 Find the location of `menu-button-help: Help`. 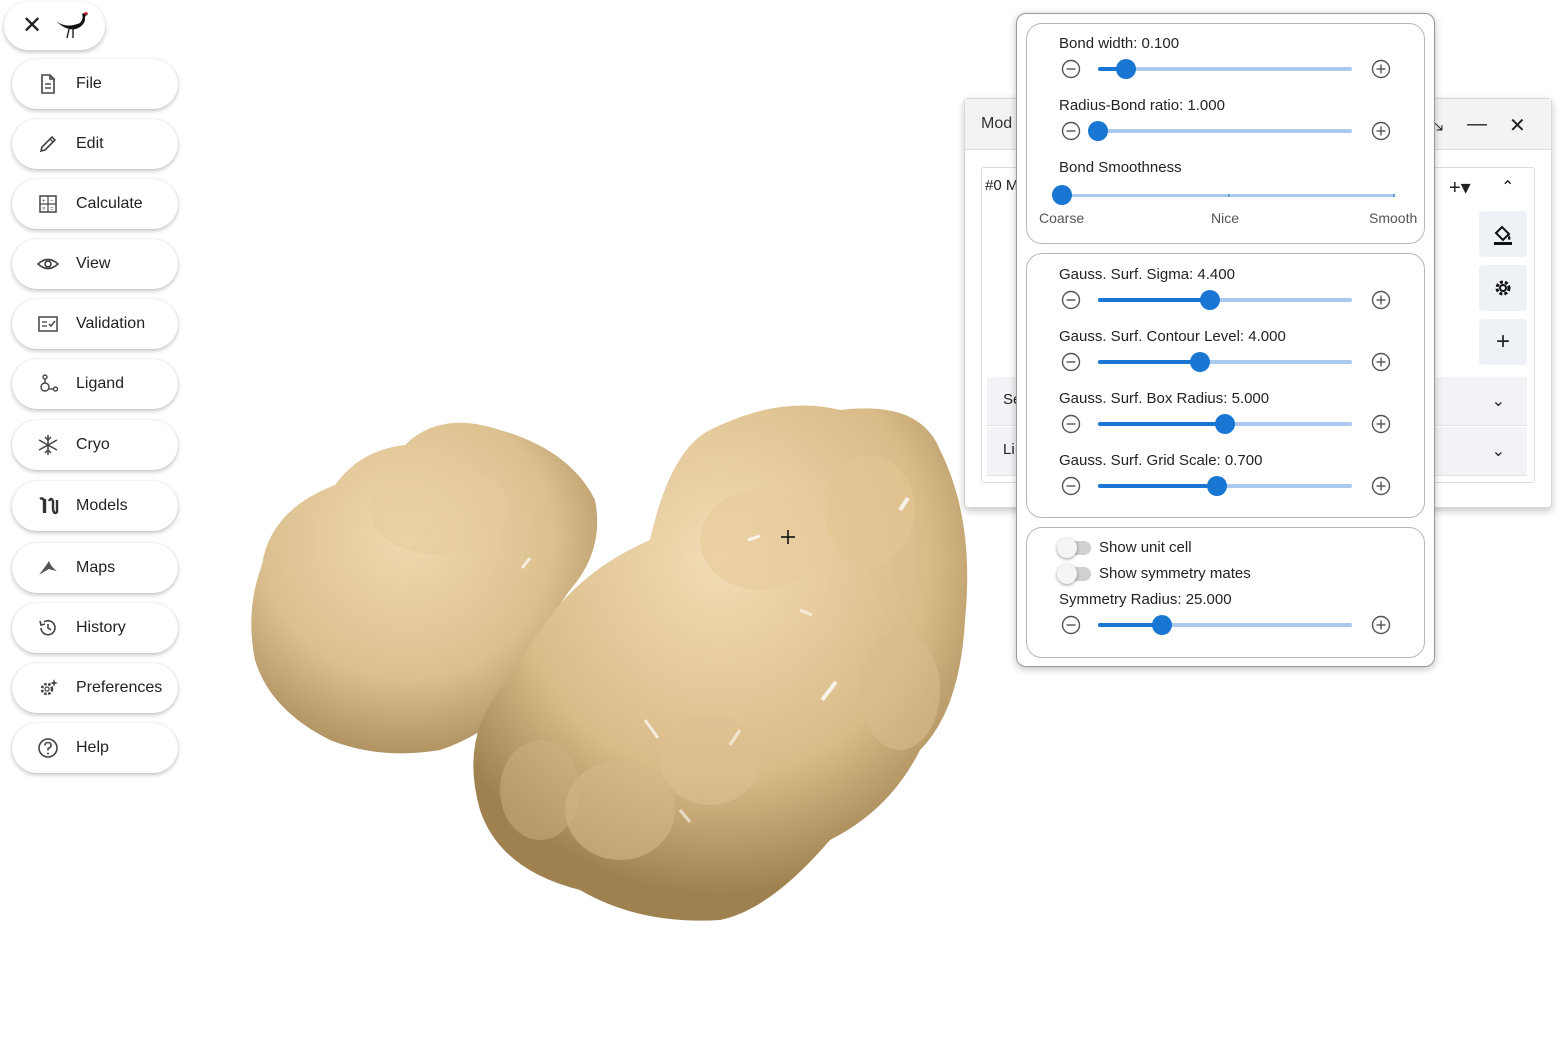

menu-button-help: Help is located at coordinates (95, 748).